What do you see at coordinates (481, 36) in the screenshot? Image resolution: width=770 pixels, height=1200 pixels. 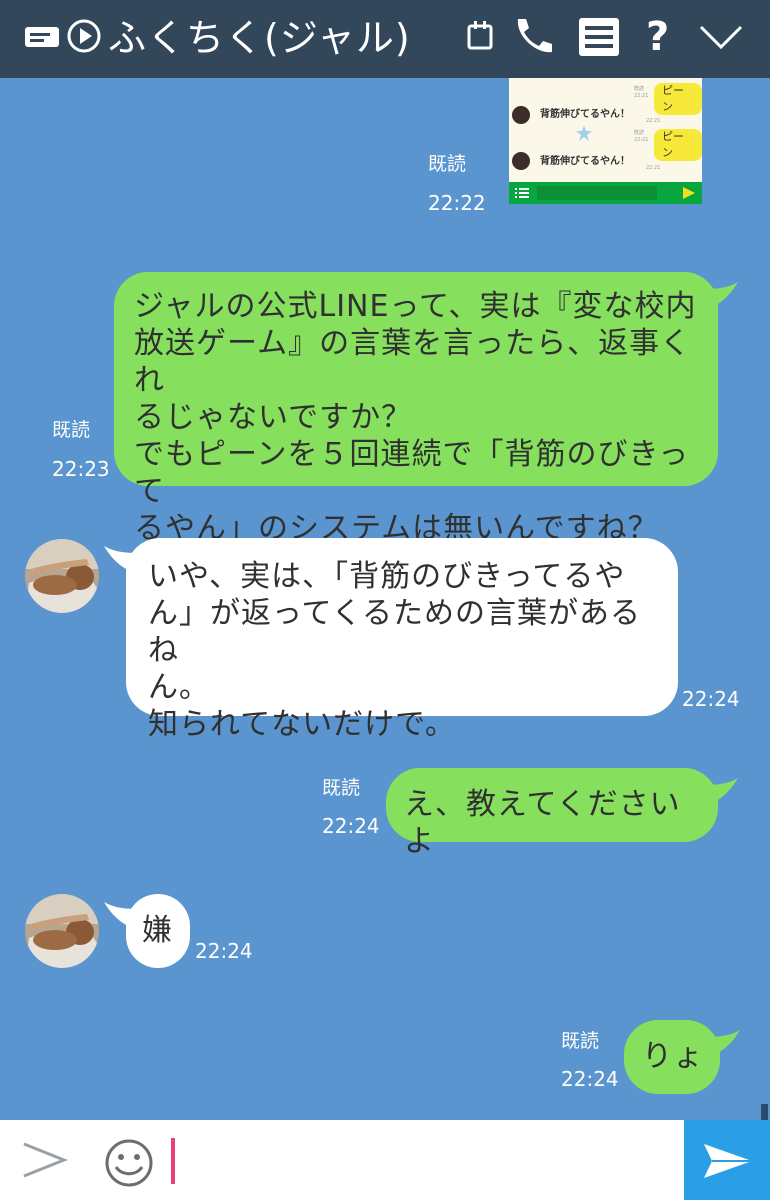 I see `calendar-icon` at bounding box center [481, 36].